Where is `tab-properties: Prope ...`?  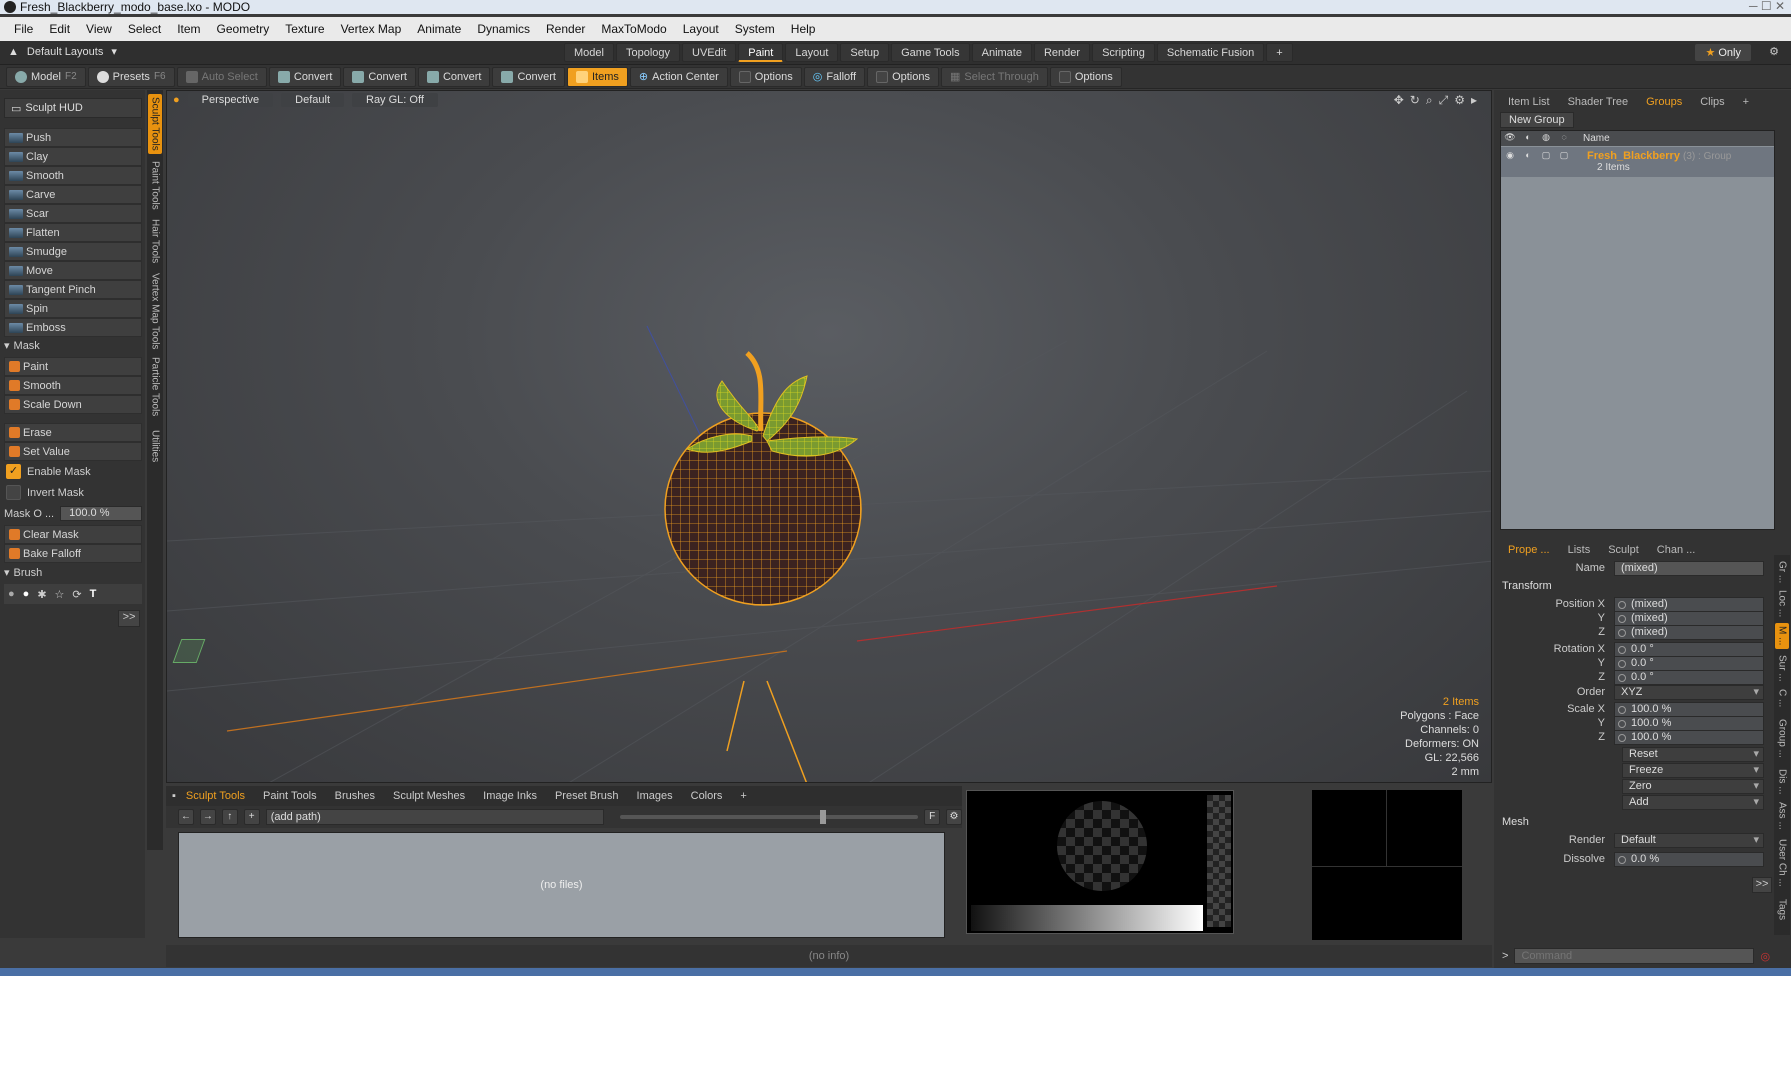
tab-properties: Prope ... is located at coordinates (1529, 550).